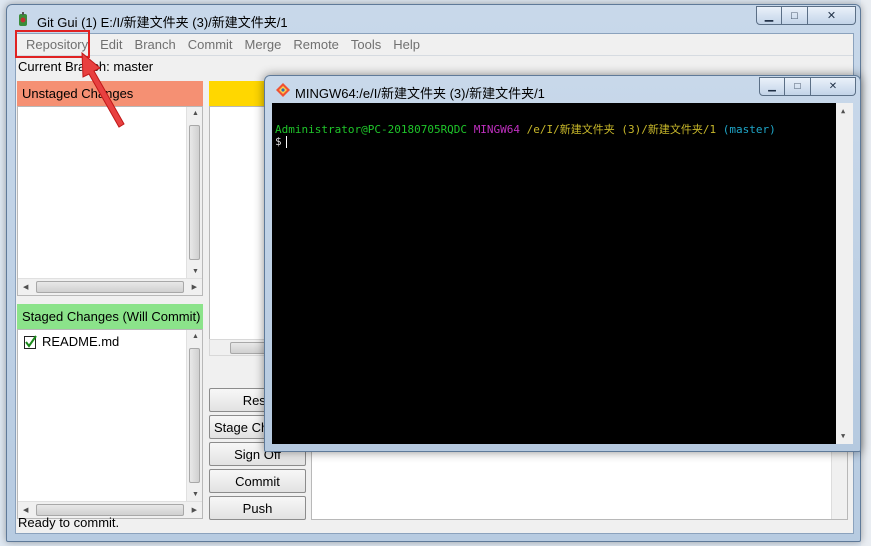 This screenshot has height=546, width=871. Describe the element at coordinates (283, 90) in the screenshot. I see `git-bash-icon` at that location.